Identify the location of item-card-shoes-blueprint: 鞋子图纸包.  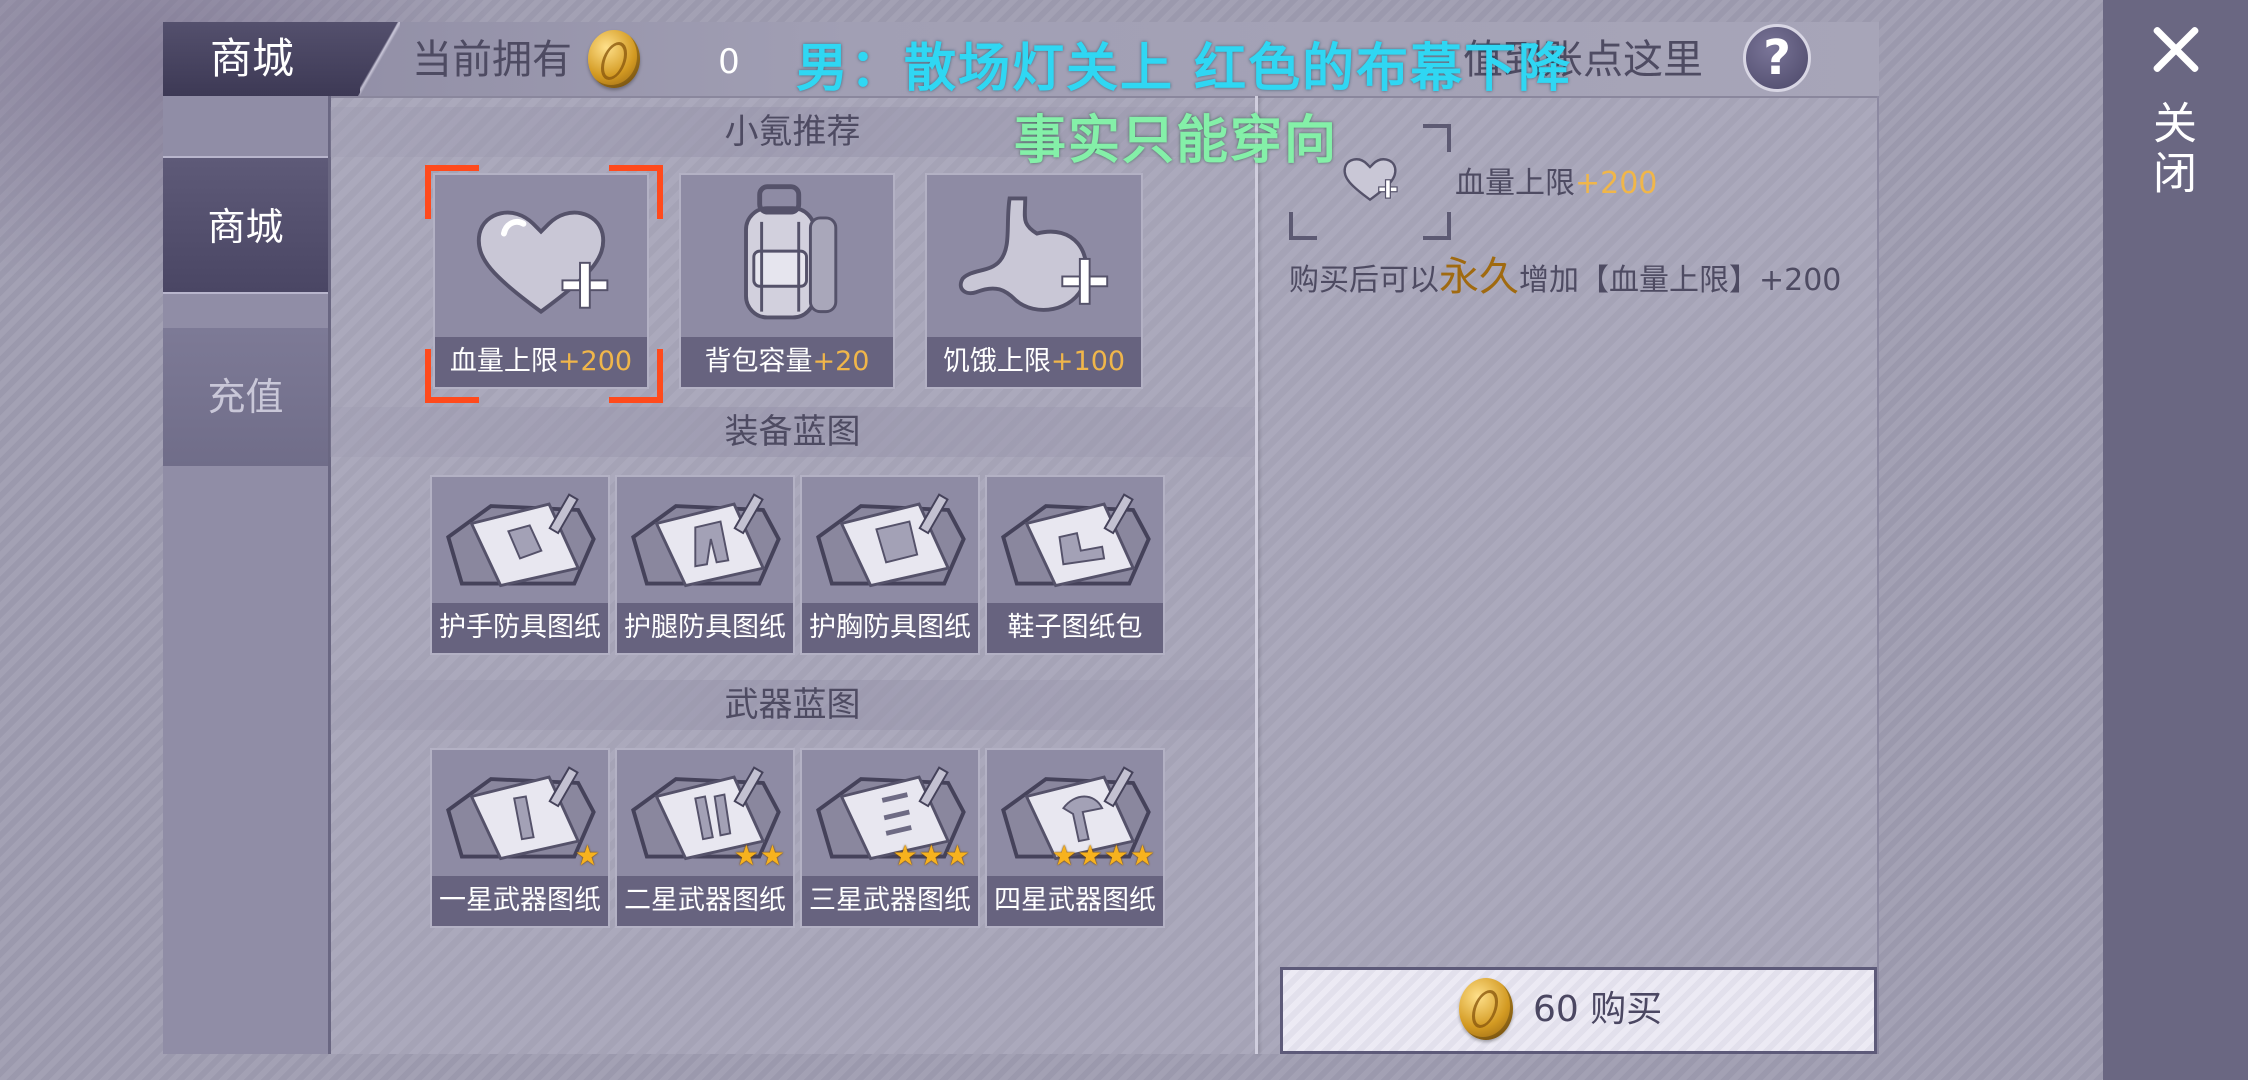
(1075, 565).